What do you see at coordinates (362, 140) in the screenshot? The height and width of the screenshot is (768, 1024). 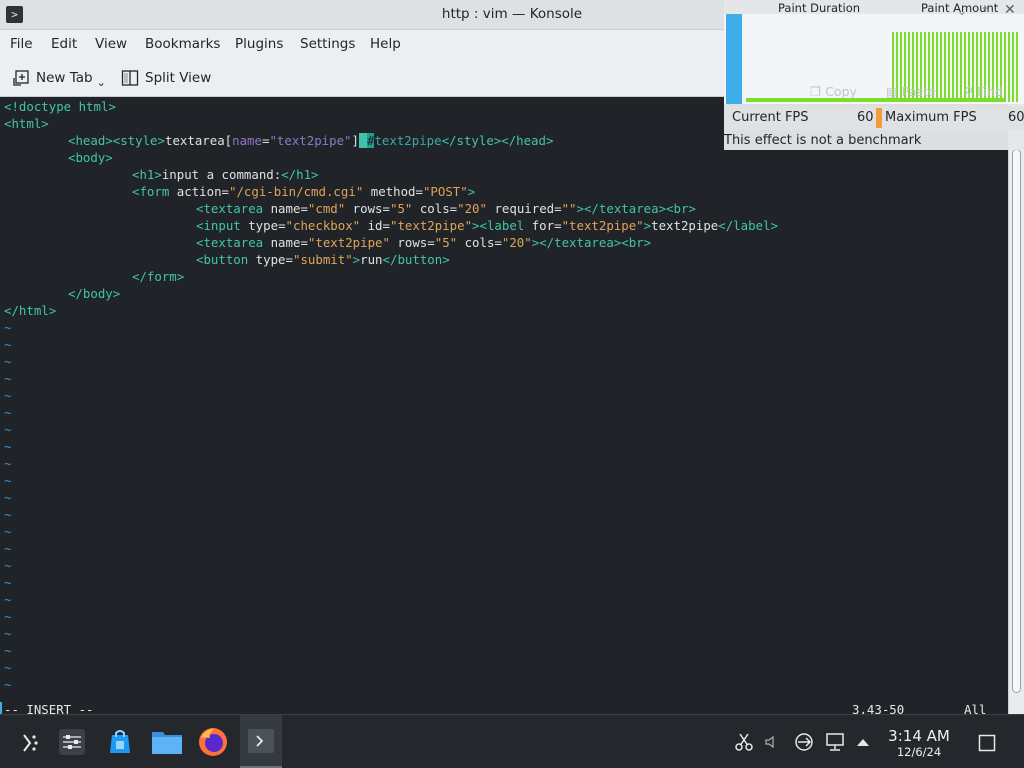 I see `text-cursor` at bounding box center [362, 140].